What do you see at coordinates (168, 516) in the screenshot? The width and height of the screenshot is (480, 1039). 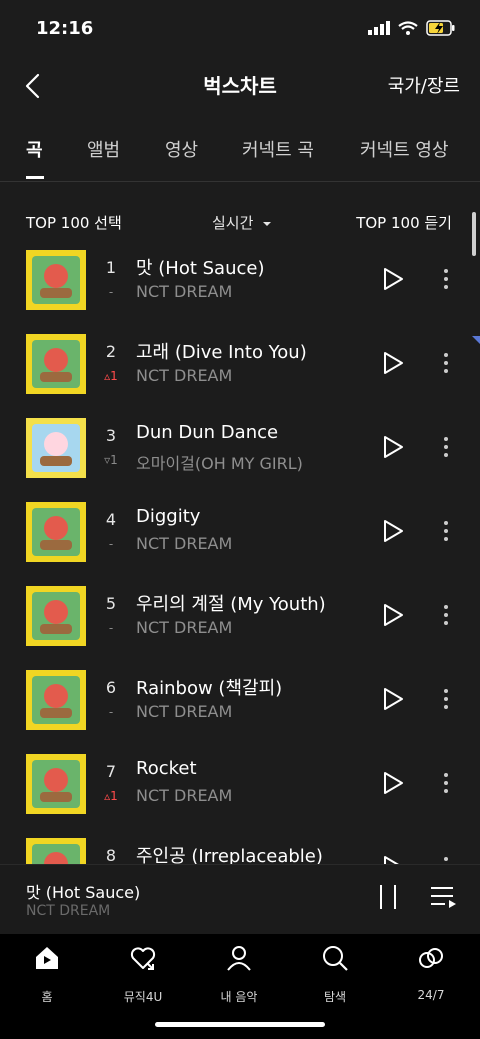 I see `song-title: Diggity` at bounding box center [168, 516].